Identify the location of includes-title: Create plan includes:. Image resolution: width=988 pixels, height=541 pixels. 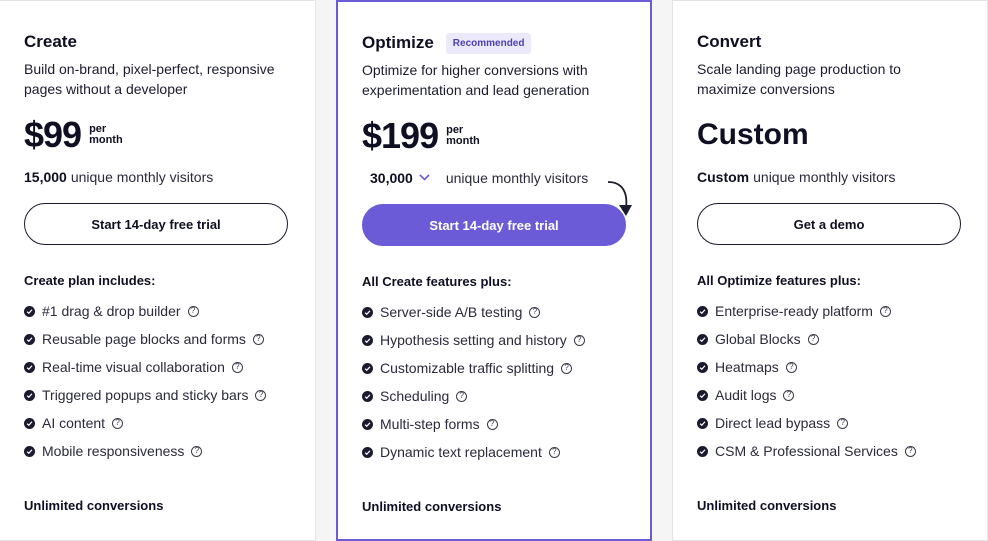
(90, 280).